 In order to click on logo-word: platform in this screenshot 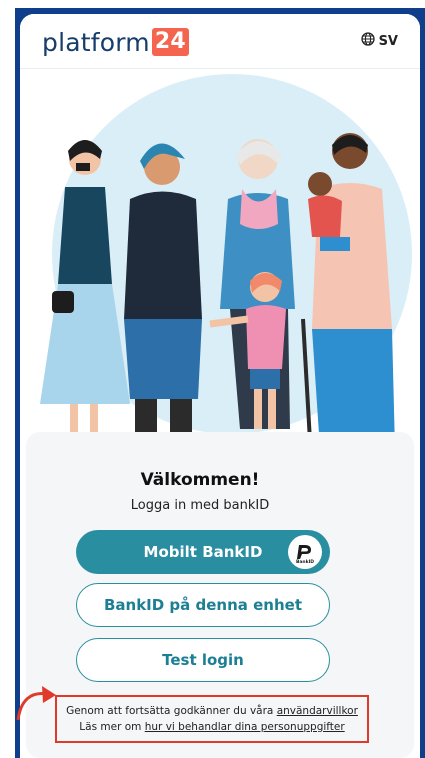, I will do `click(96, 42)`.